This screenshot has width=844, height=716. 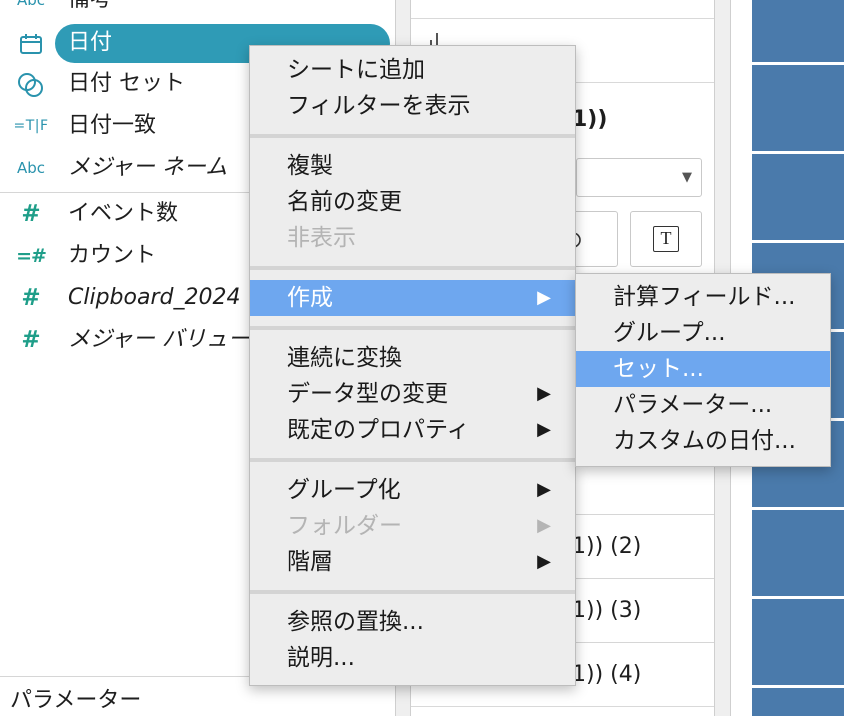 I want to click on mark-type-dropdown: ▼, so click(x=639, y=177).